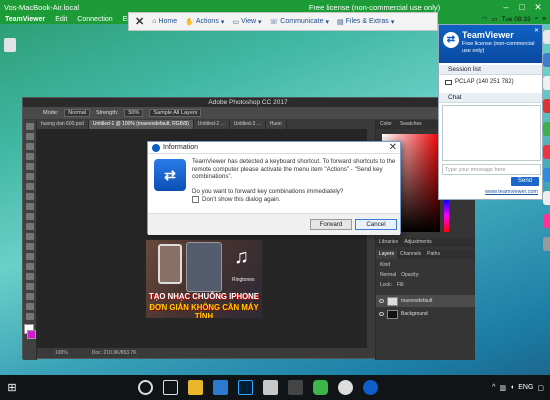 This screenshot has height=400, width=550. Describe the element at coordinates (29, 306) in the screenshot. I see `hand-tool-icon` at that location.